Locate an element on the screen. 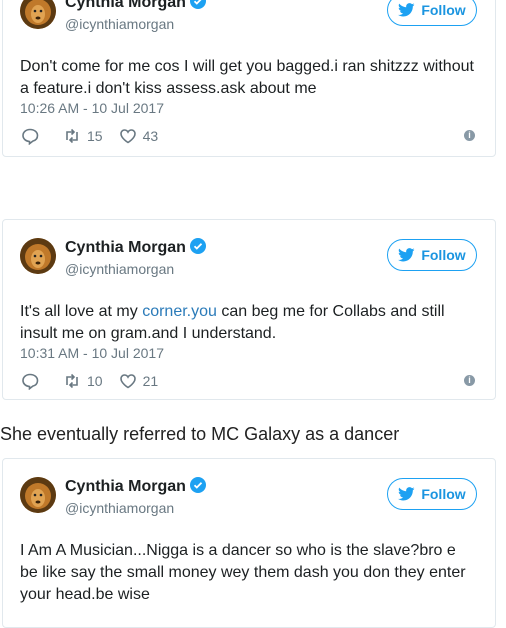 The image size is (506, 628). retweet-button: 10 is located at coordinates (83, 381).